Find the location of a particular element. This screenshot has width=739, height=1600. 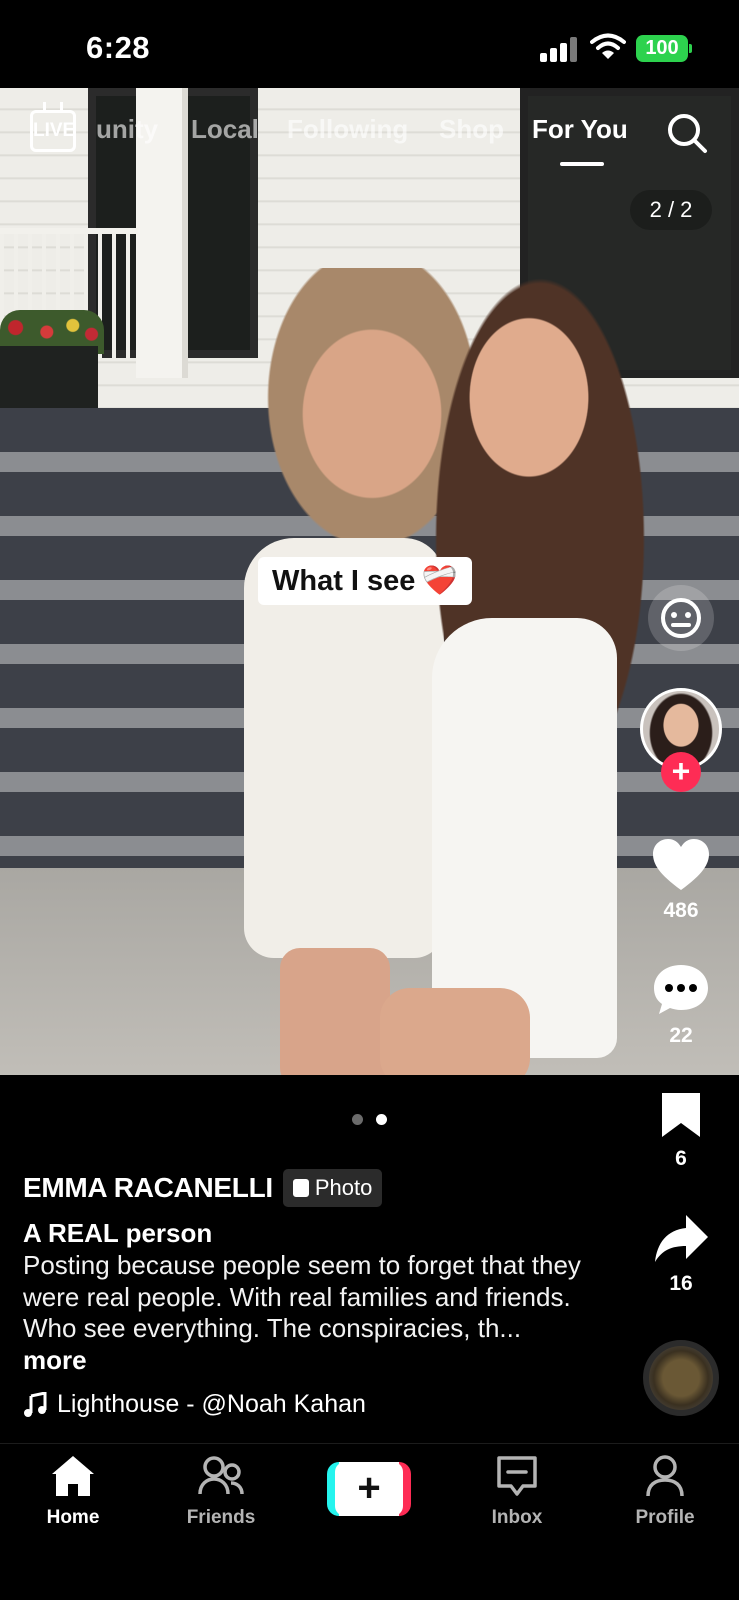

text-sticker: What I see ❤️‍🩹 is located at coordinates (365, 581).